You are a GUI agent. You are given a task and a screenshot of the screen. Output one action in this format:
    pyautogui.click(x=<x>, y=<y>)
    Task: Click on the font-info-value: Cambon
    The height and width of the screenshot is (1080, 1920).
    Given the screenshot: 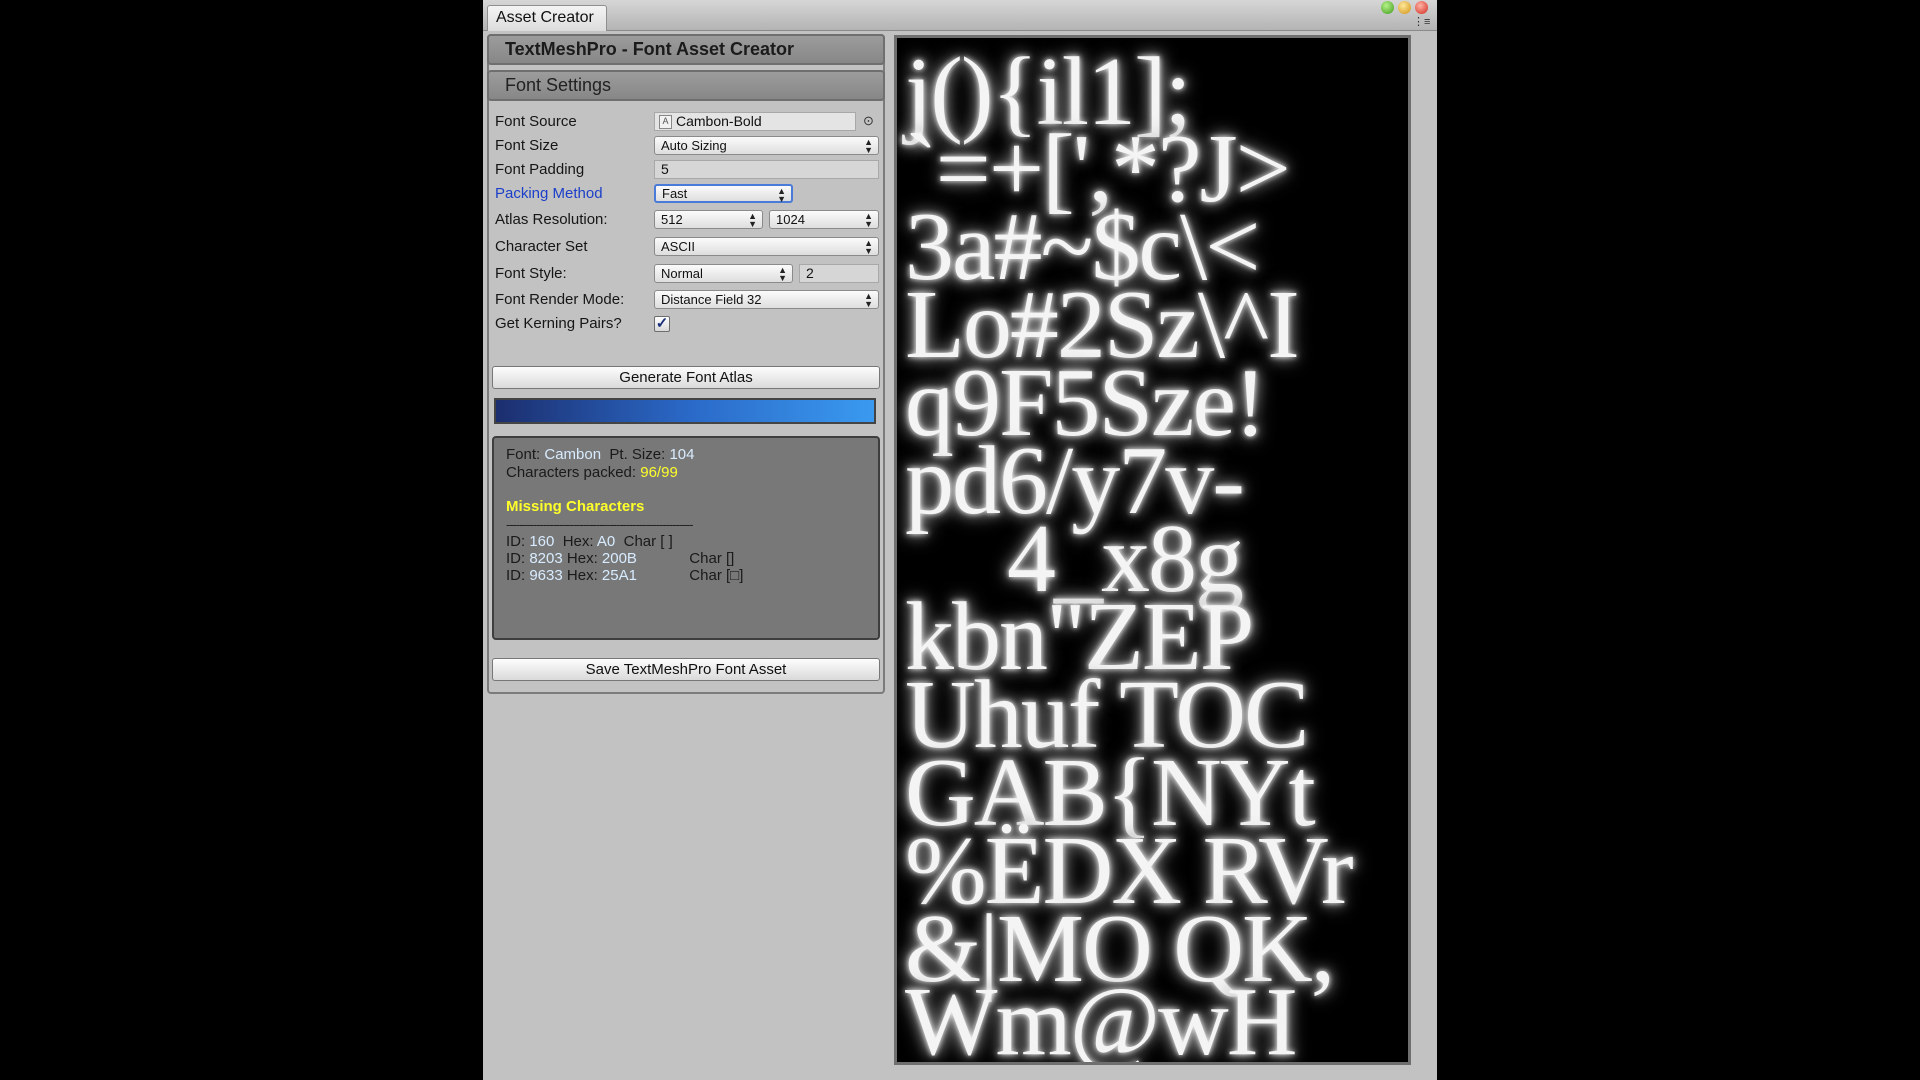 What is the action you would take?
    pyautogui.click(x=573, y=454)
    